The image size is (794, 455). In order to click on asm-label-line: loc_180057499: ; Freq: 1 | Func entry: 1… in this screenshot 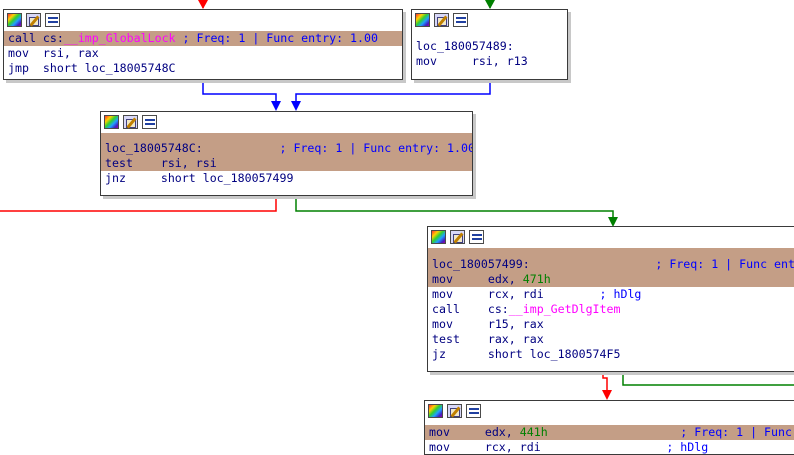, I will do `click(611, 264)`.